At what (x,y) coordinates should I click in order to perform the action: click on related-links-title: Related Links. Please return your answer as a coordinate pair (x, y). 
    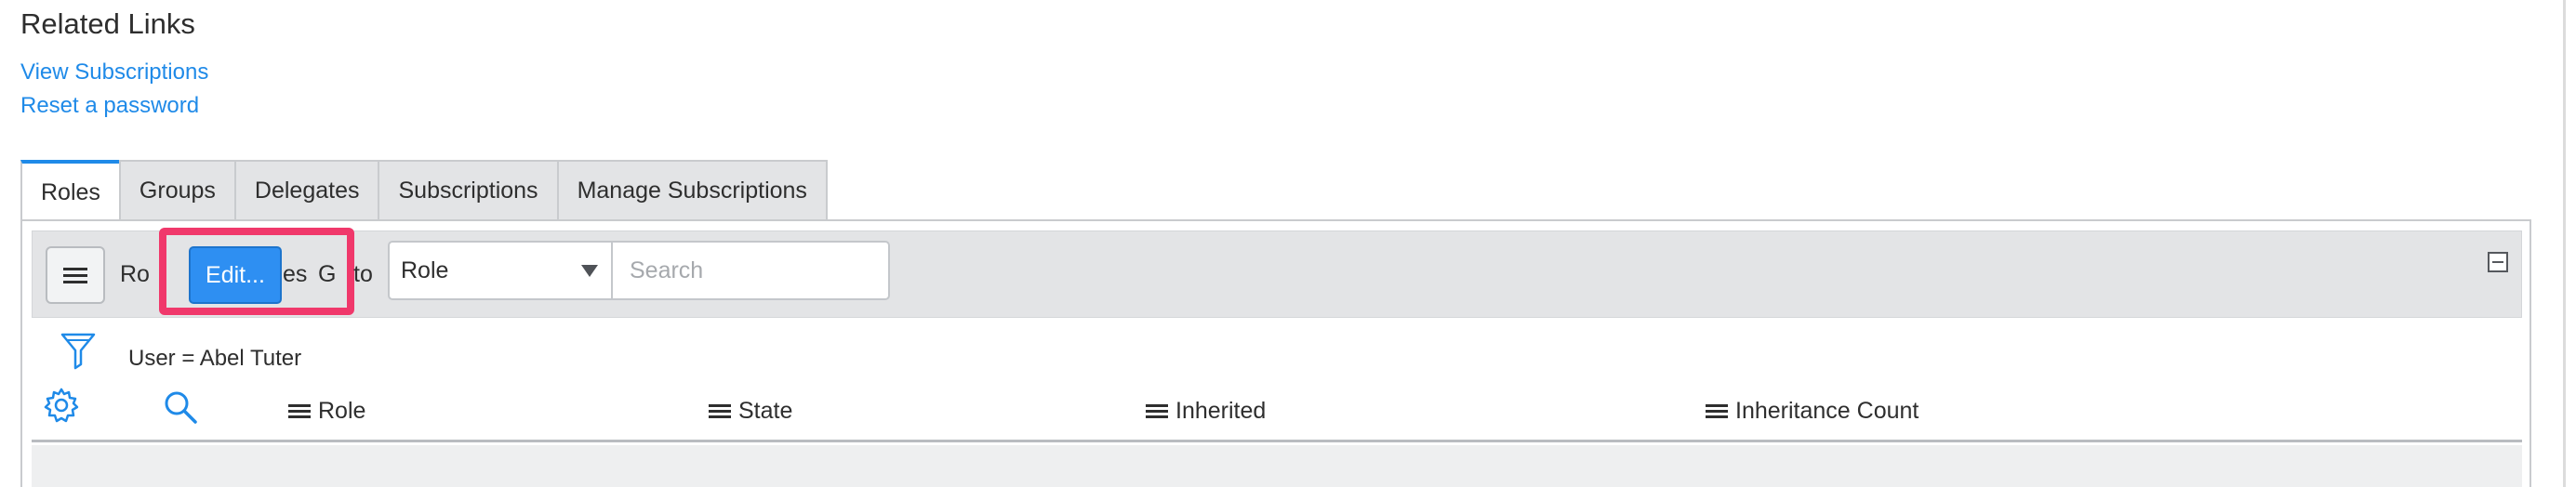
    Looking at the image, I should click on (107, 23).